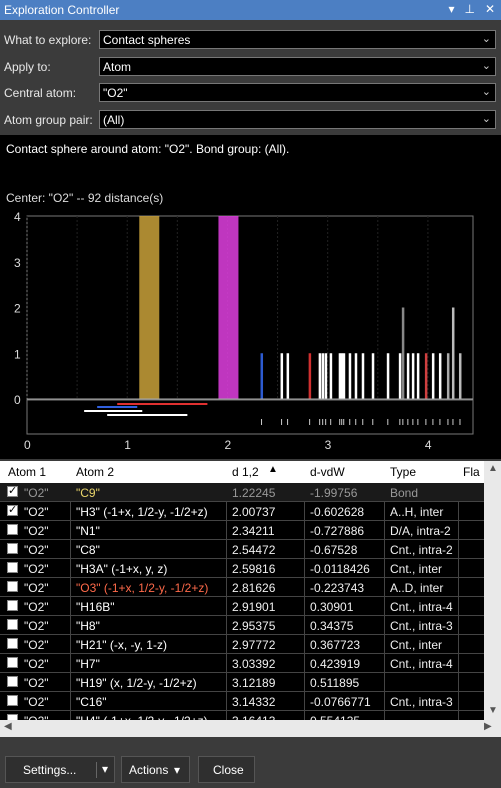 This screenshot has height=788, width=501. I want to click on dvdw-cell: 0.30901, so click(332, 607).